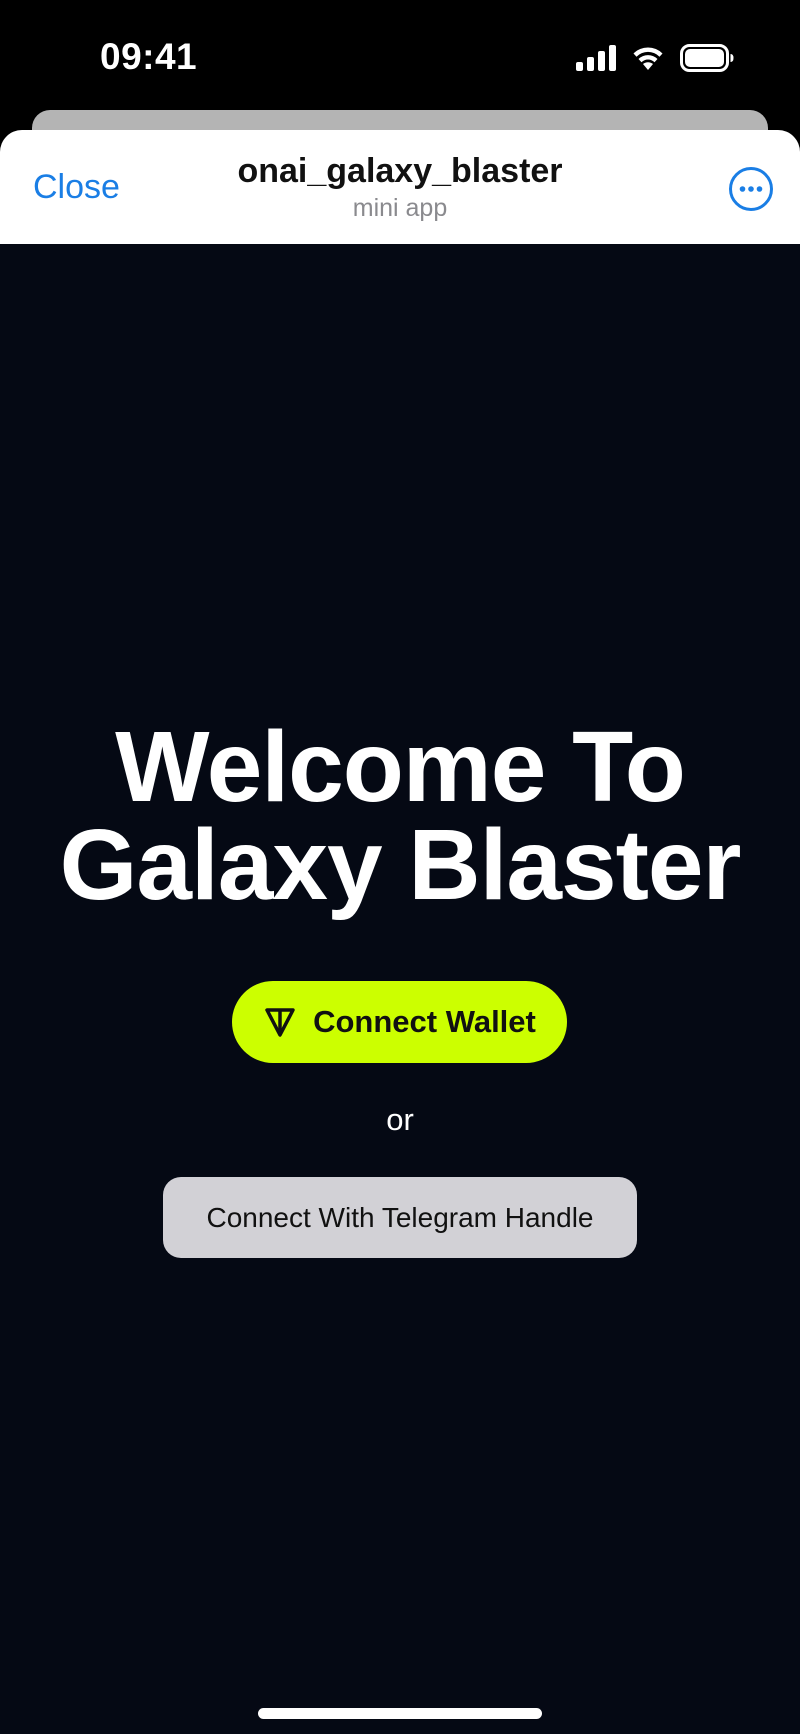 This screenshot has height=1734, width=800. I want to click on battery-icon, so click(707, 58).